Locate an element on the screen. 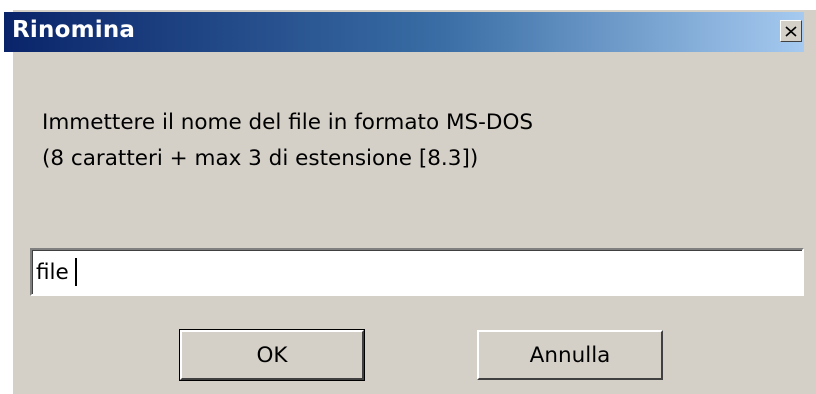 The height and width of the screenshot is (394, 816). filename-input is located at coordinates (417, 272).